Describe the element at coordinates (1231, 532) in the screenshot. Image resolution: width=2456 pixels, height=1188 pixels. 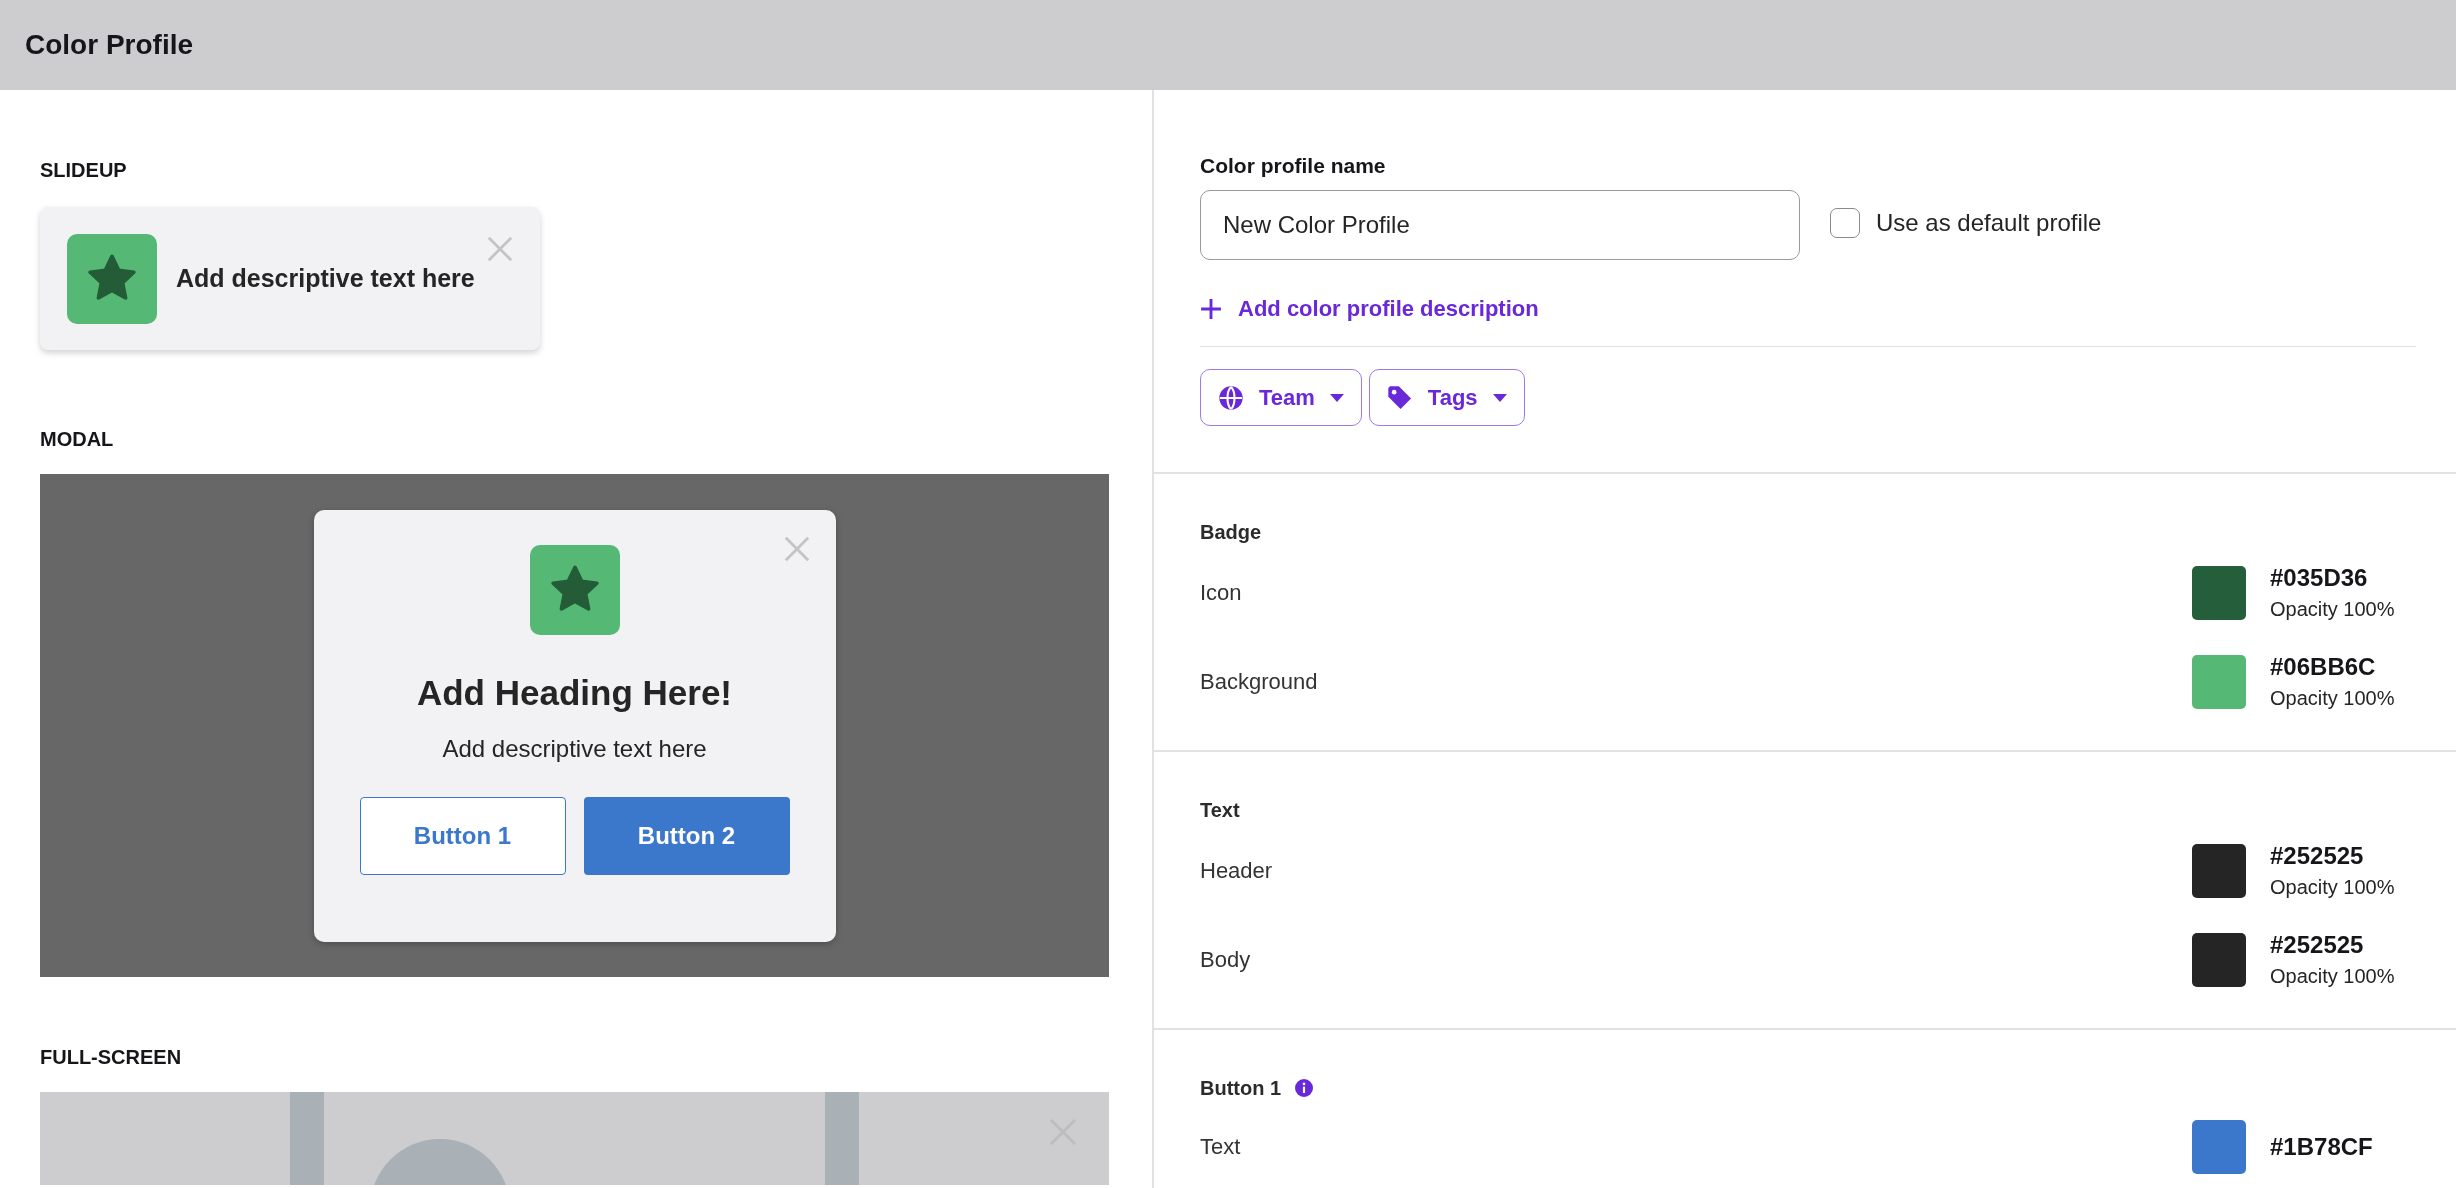
I see `group-title: Badge` at that location.